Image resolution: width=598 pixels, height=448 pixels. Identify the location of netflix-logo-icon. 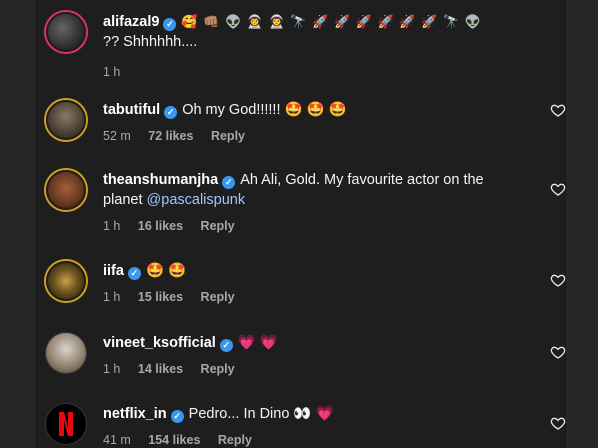
(66, 424).